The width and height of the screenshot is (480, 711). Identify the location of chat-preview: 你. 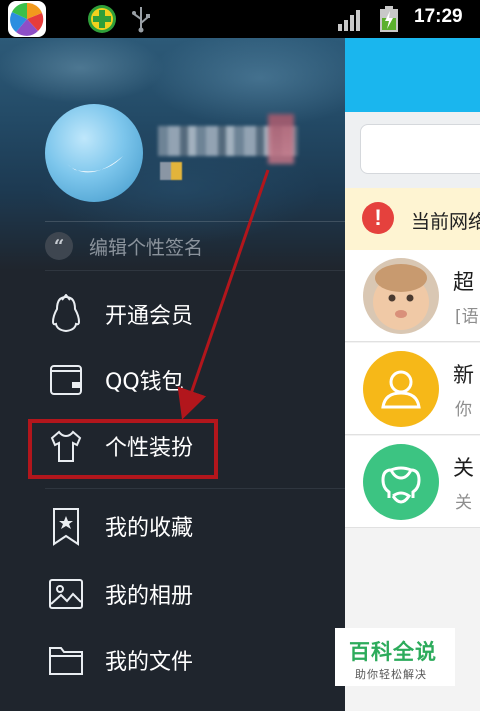
(463, 410).